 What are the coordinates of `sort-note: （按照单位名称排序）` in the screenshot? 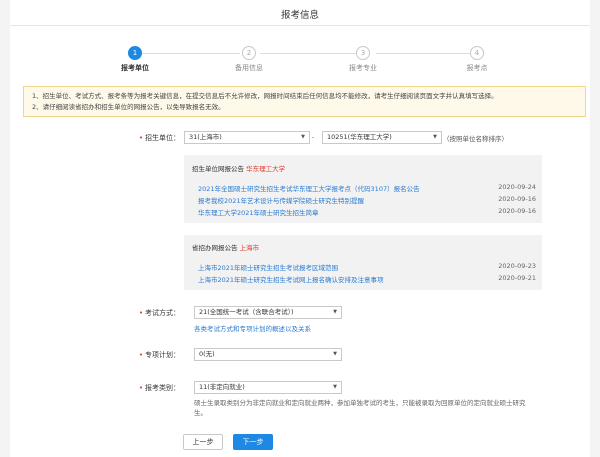 It's located at (475, 139).